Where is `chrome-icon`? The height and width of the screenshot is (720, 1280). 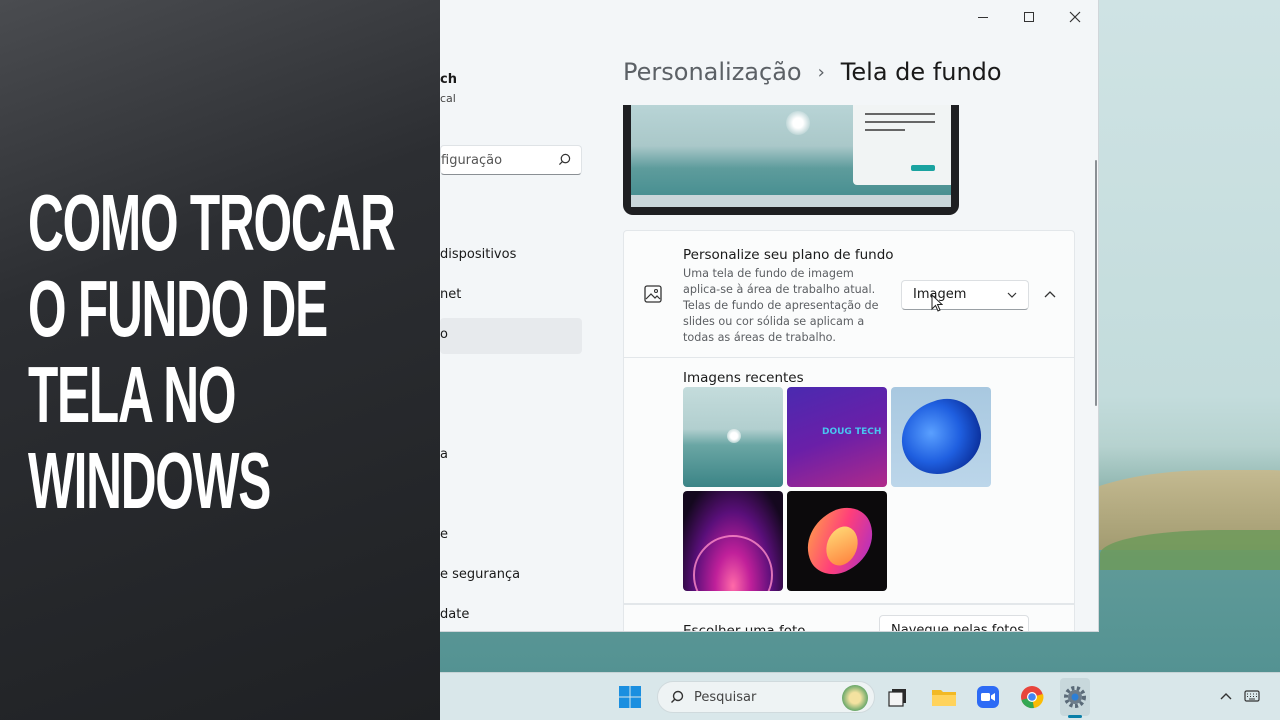 chrome-icon is located at coordinates (1032, 697).